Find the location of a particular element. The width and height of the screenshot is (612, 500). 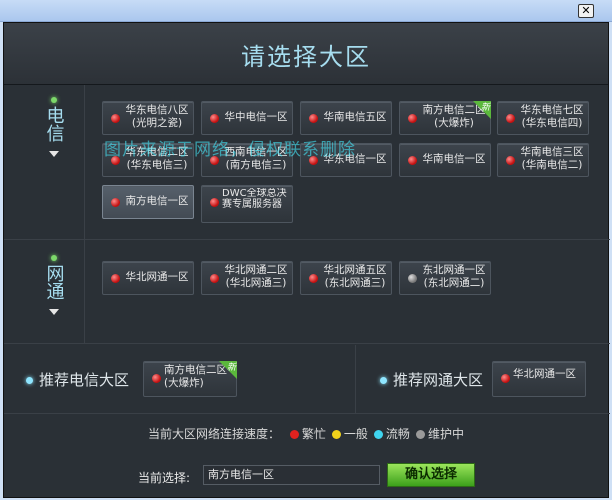

telecom-label: 电信 is located at coordinates (54, 124).